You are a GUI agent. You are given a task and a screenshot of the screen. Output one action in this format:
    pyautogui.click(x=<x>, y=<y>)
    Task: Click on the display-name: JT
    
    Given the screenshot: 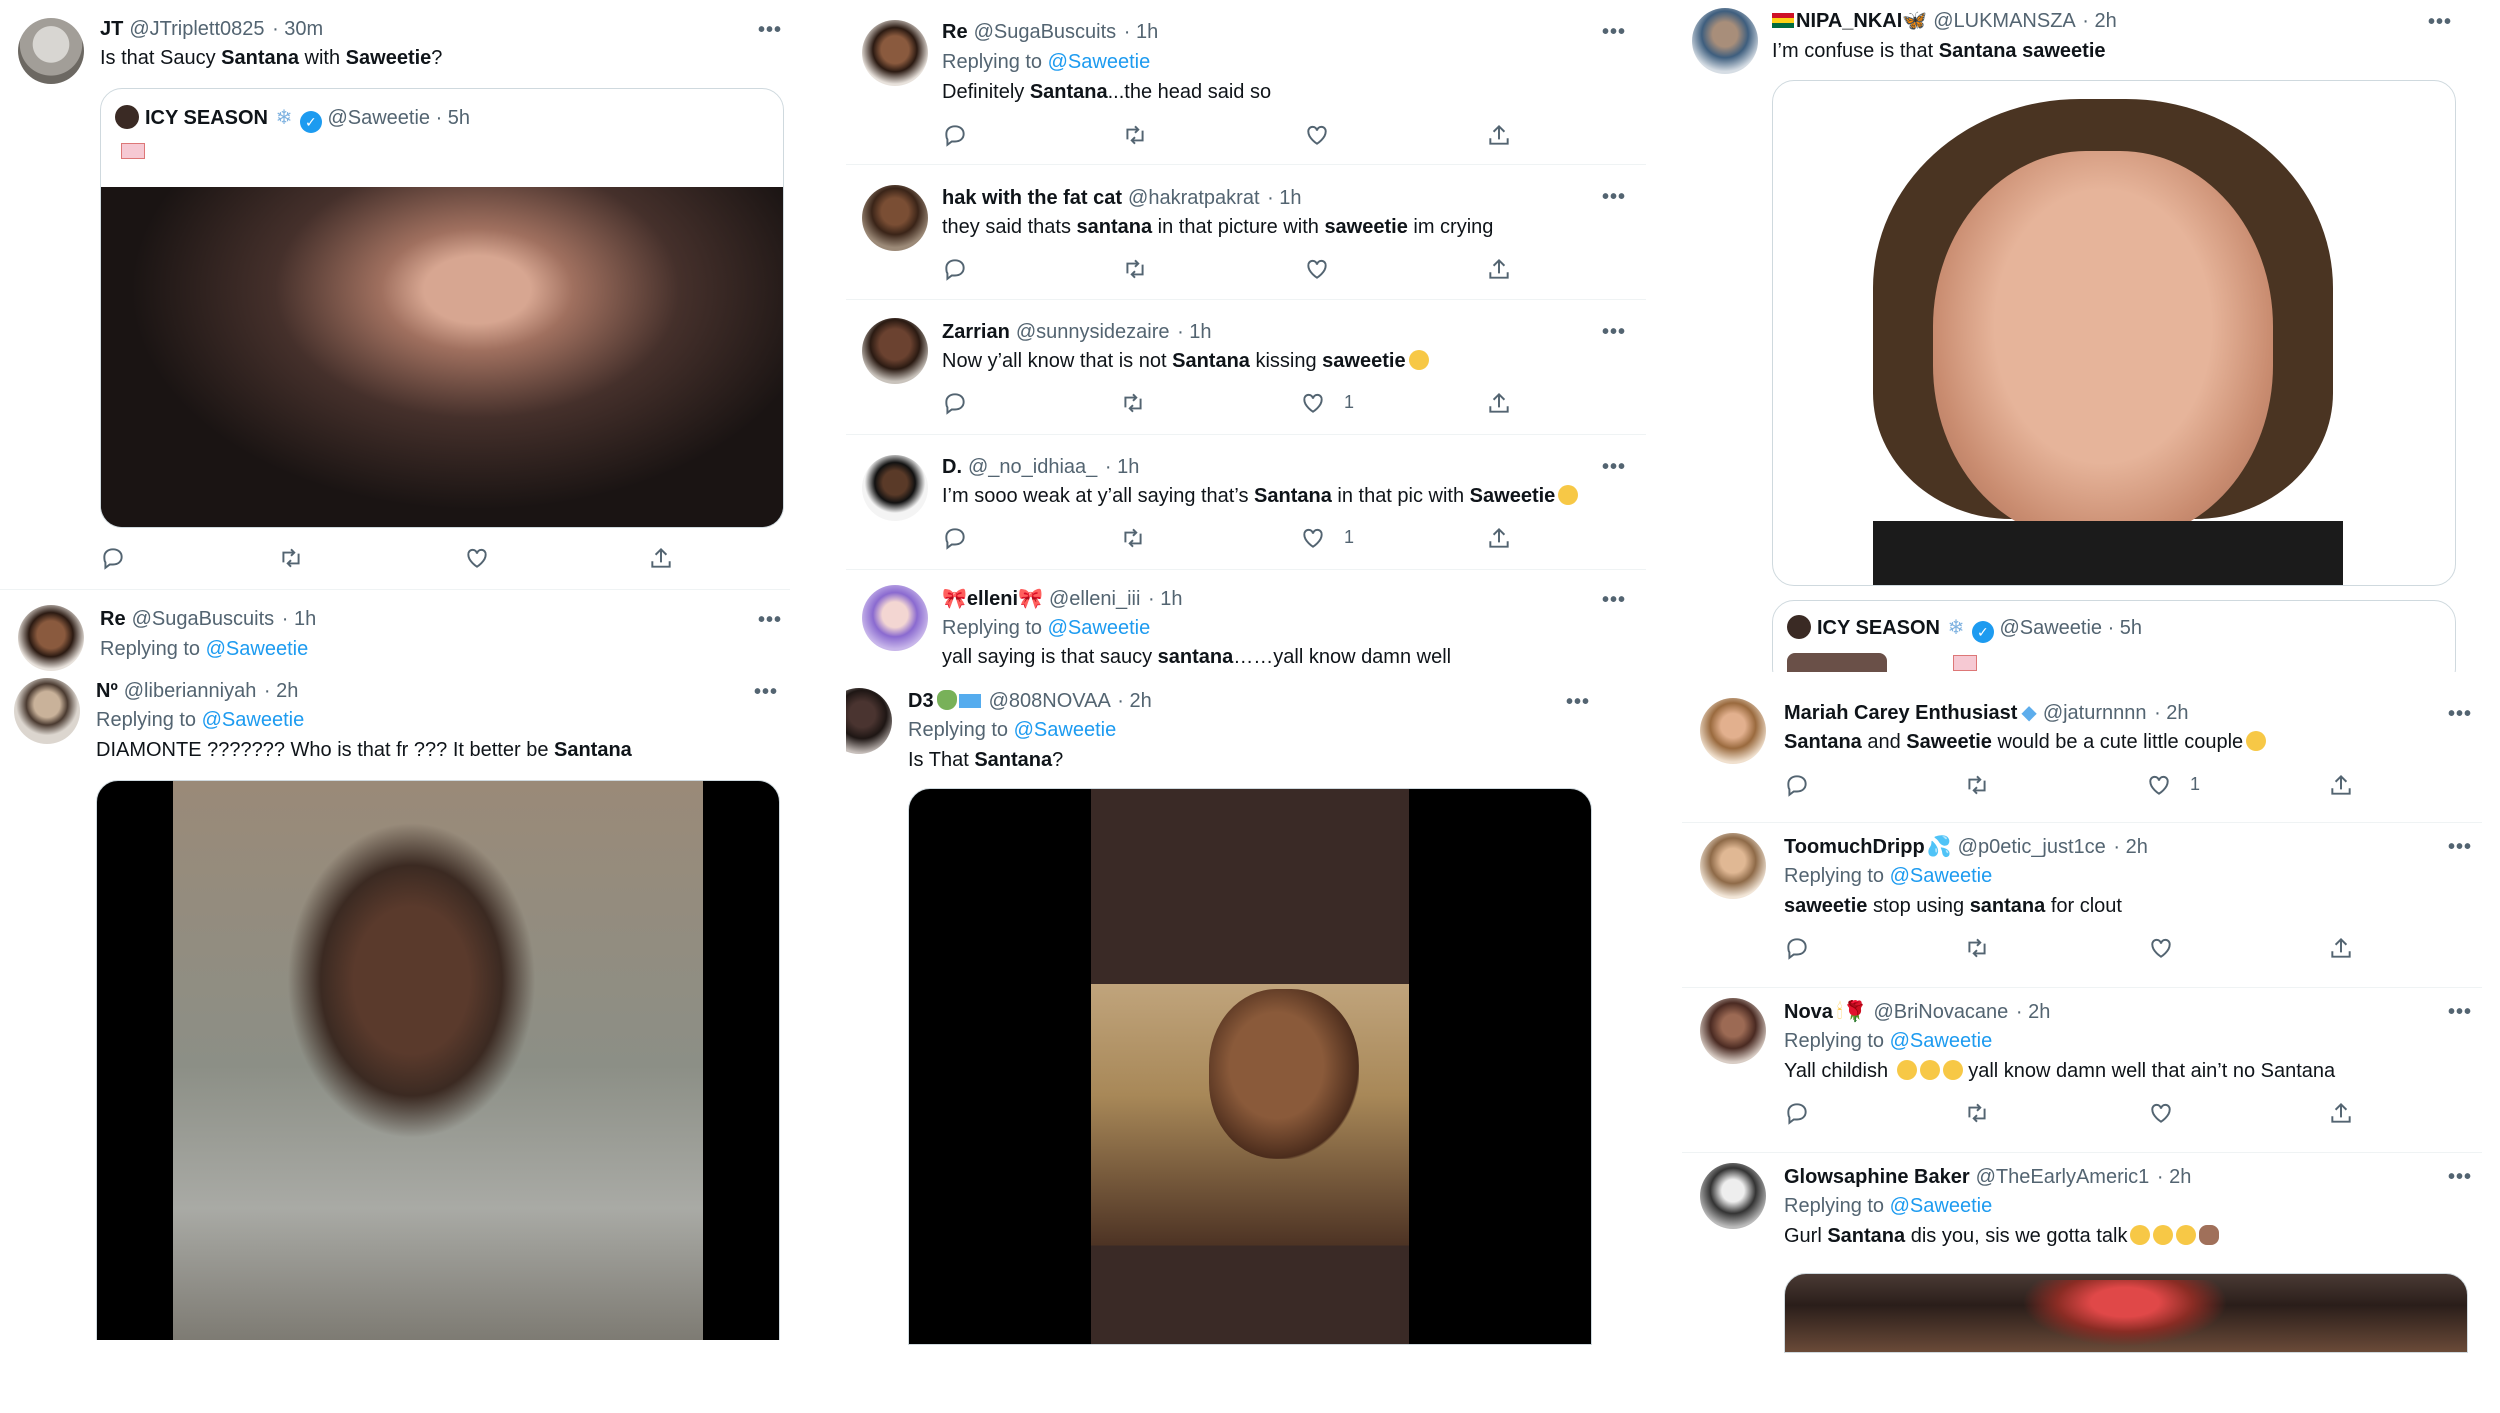 What is the action you would take?
    pyautogui.click(x=111, y=29)
    